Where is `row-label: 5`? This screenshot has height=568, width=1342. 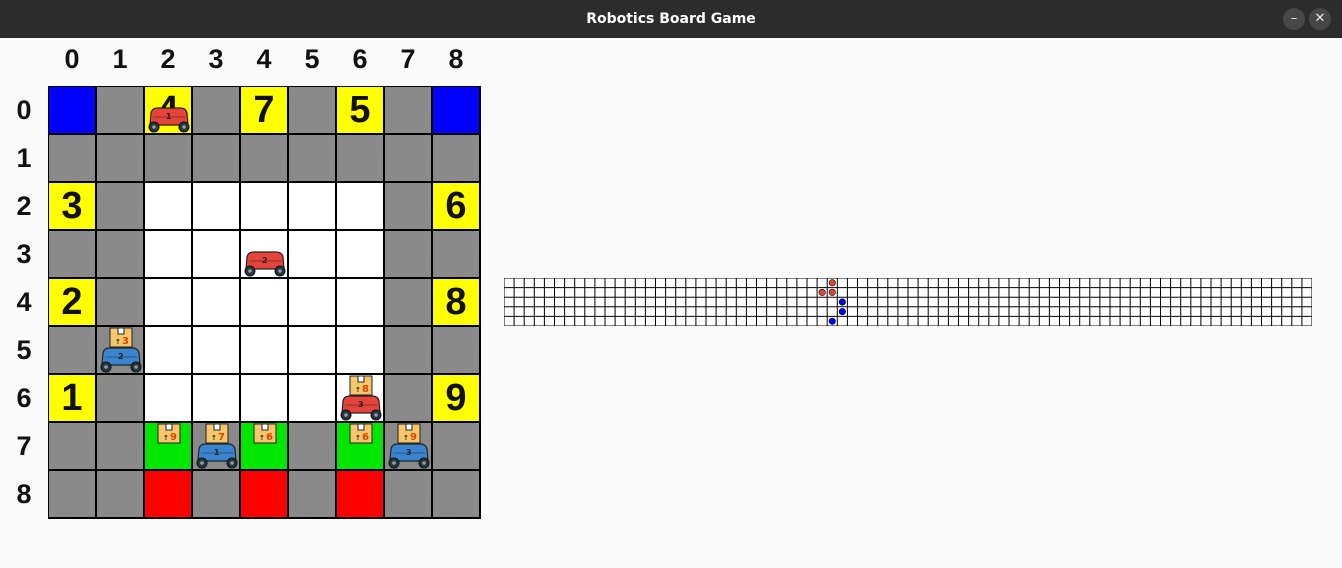 row-label: 5 is located at coordinates (24, 350).